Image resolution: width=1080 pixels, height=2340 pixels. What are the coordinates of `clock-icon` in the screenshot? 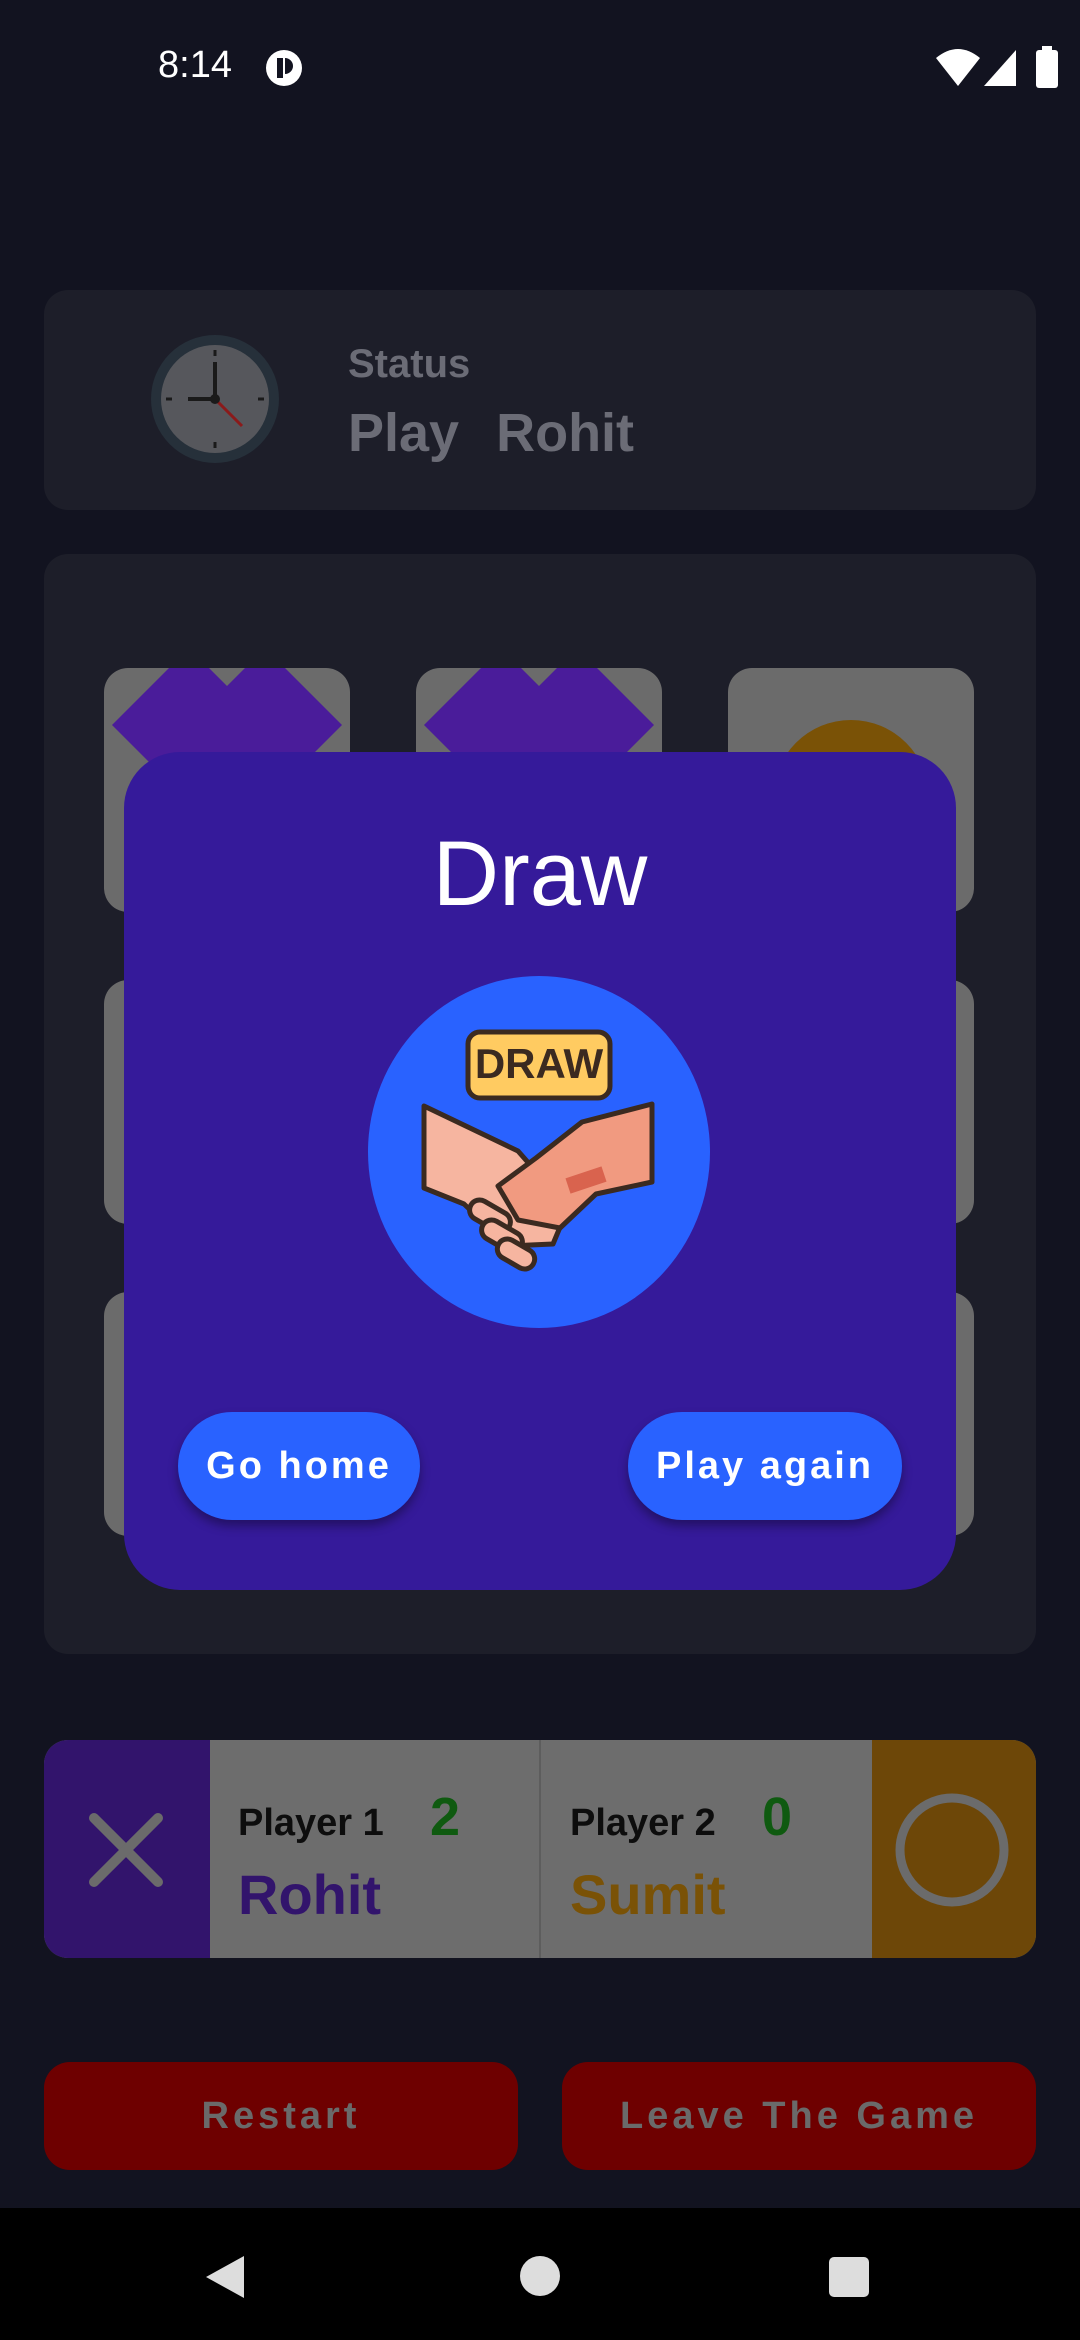 It's located at (215, 399).